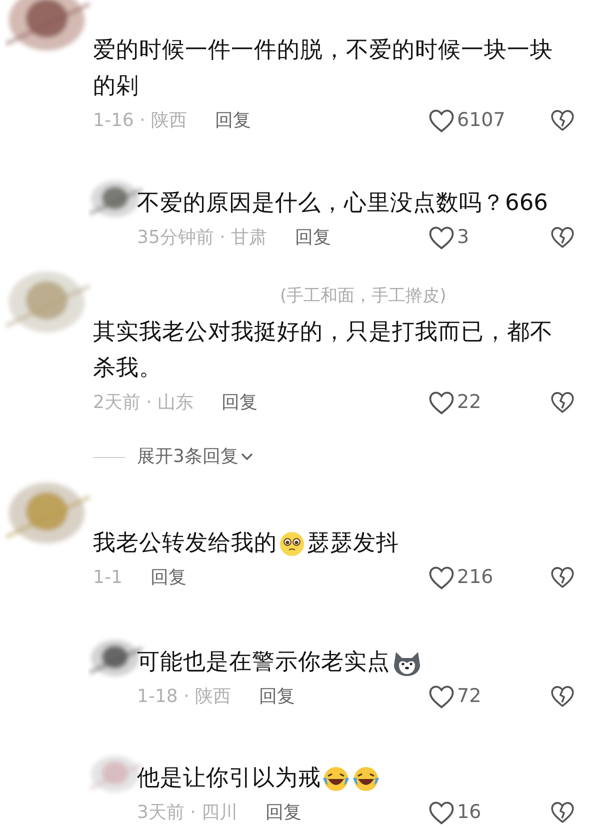 The height and width of the screenshot is (828, 600). What do you see at coordinates (475, 577) in the screenshot?
I see `like-count: 216` at bounding box center [475, 577].